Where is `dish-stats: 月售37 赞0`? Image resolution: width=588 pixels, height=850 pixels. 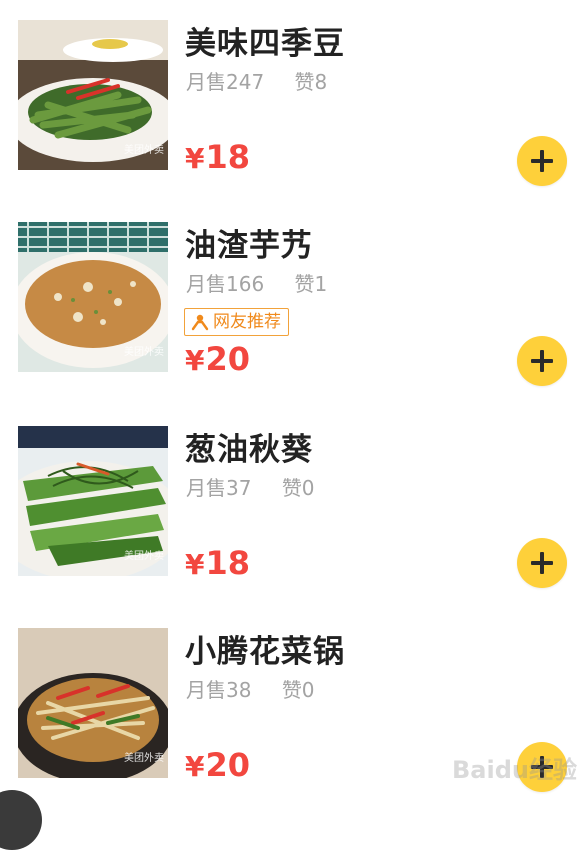
dish-stats: 月售37 赞0 is located at coordinates (250, 486).